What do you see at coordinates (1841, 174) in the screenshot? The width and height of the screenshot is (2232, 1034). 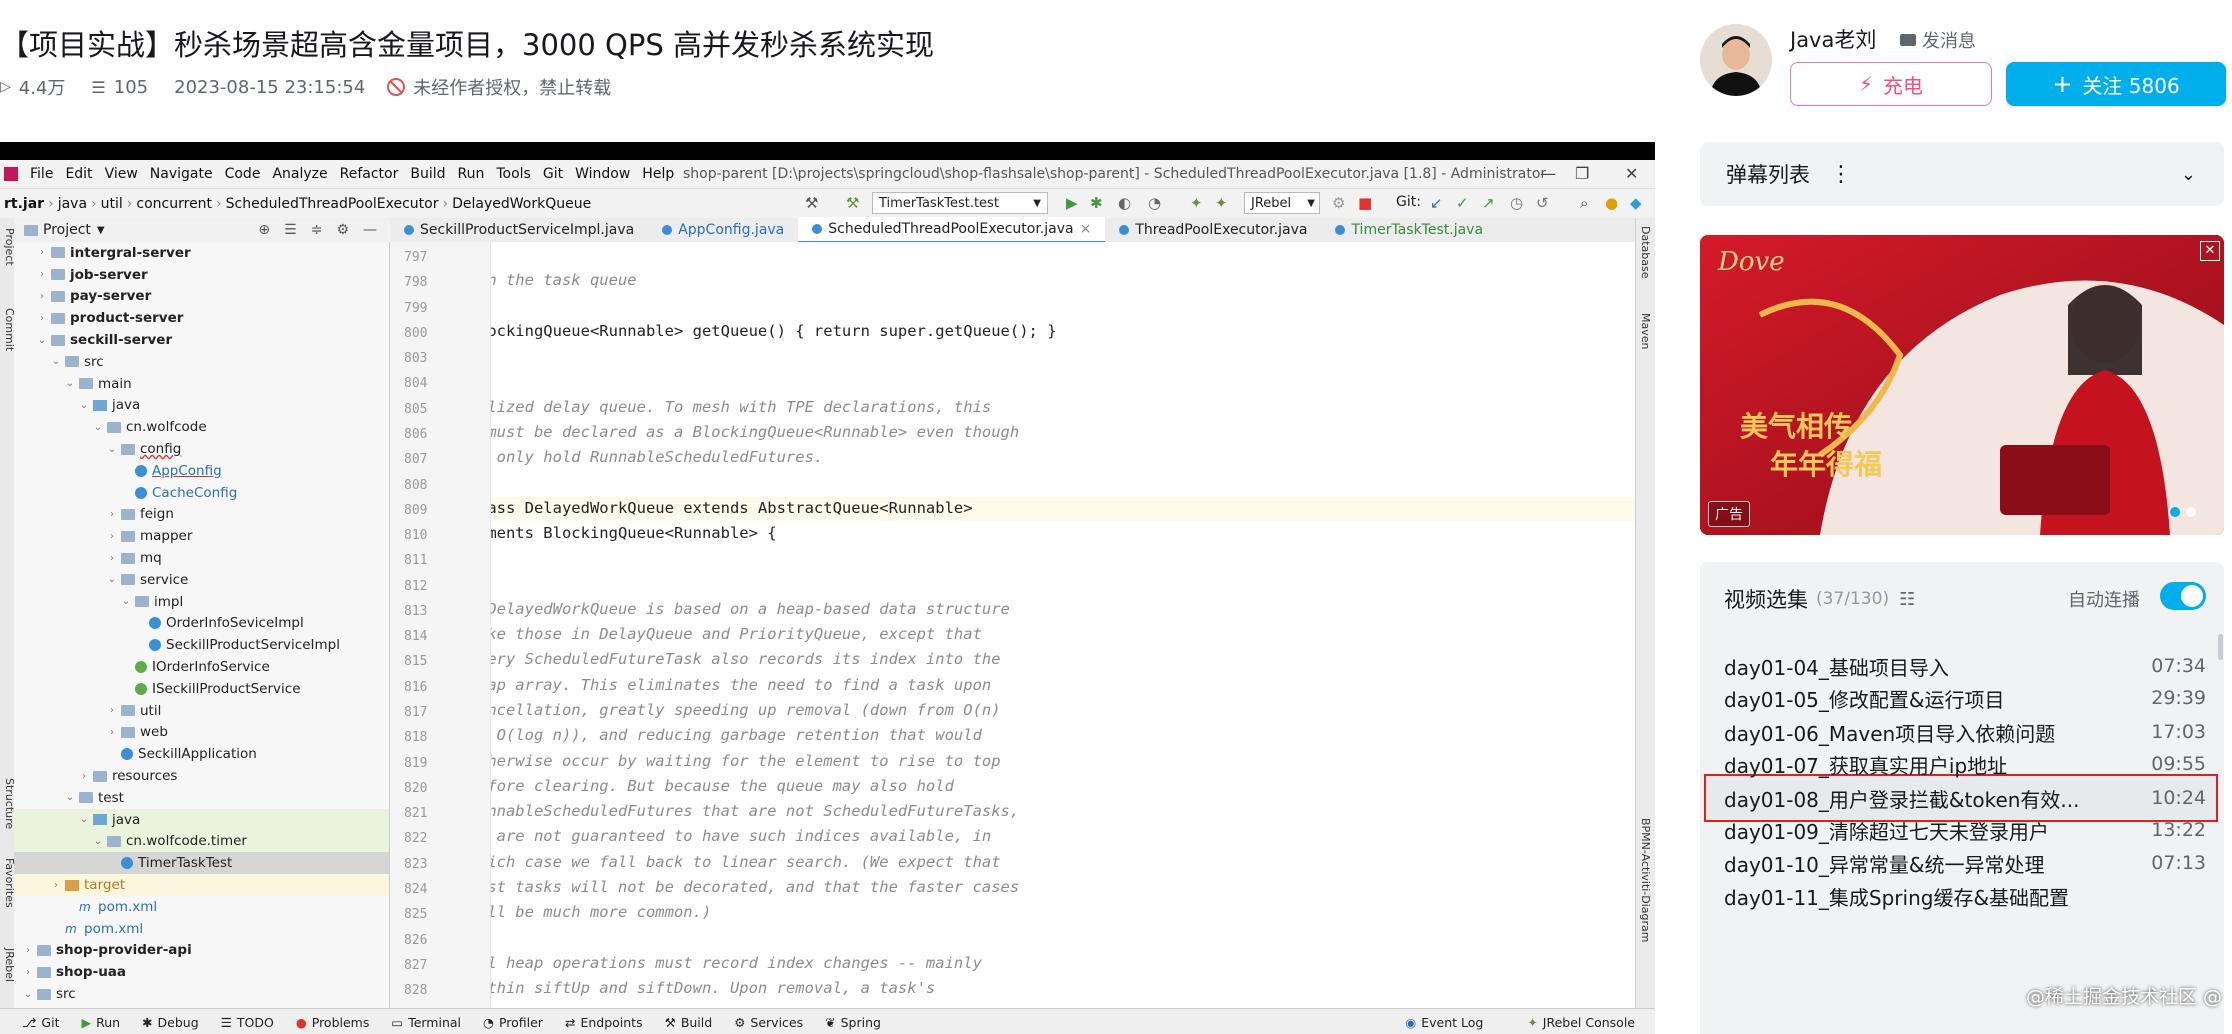 I see `more-icon: ⋮` at bounding box center [1841, 174].